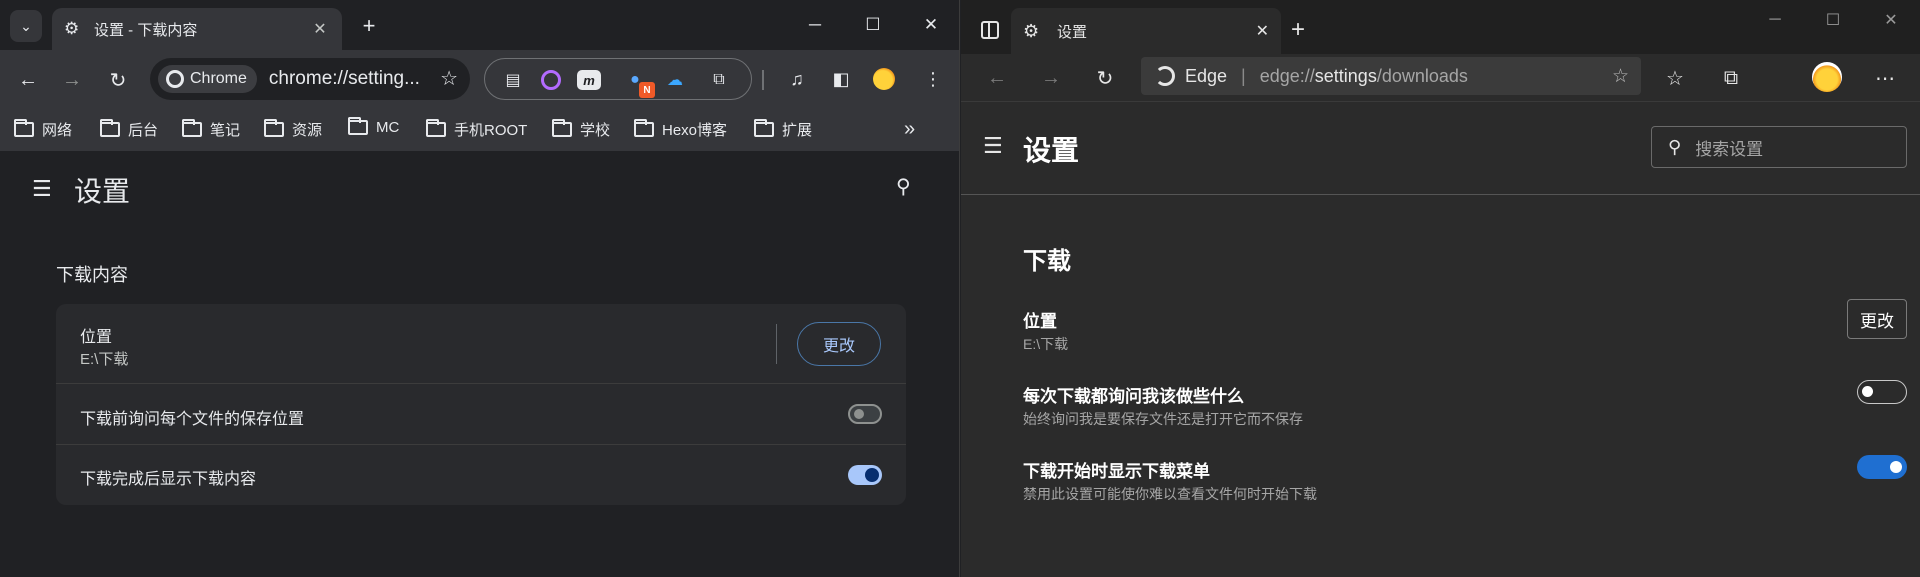 This screenshot has width=1920, height=577. Describe the element at coordinates (449, 78) in the screenshot. I see `bookmark-star-icon: ☆` at that location.